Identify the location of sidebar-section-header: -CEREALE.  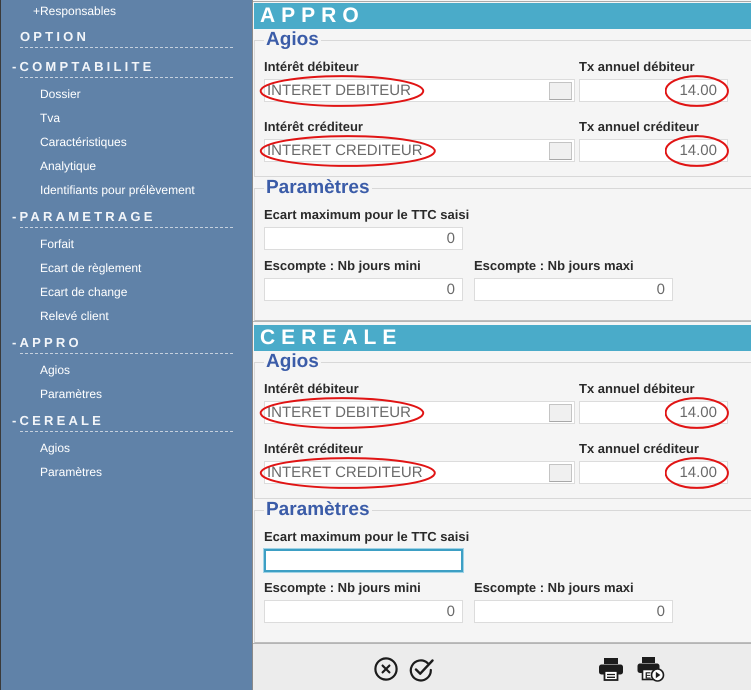
(58, 421).